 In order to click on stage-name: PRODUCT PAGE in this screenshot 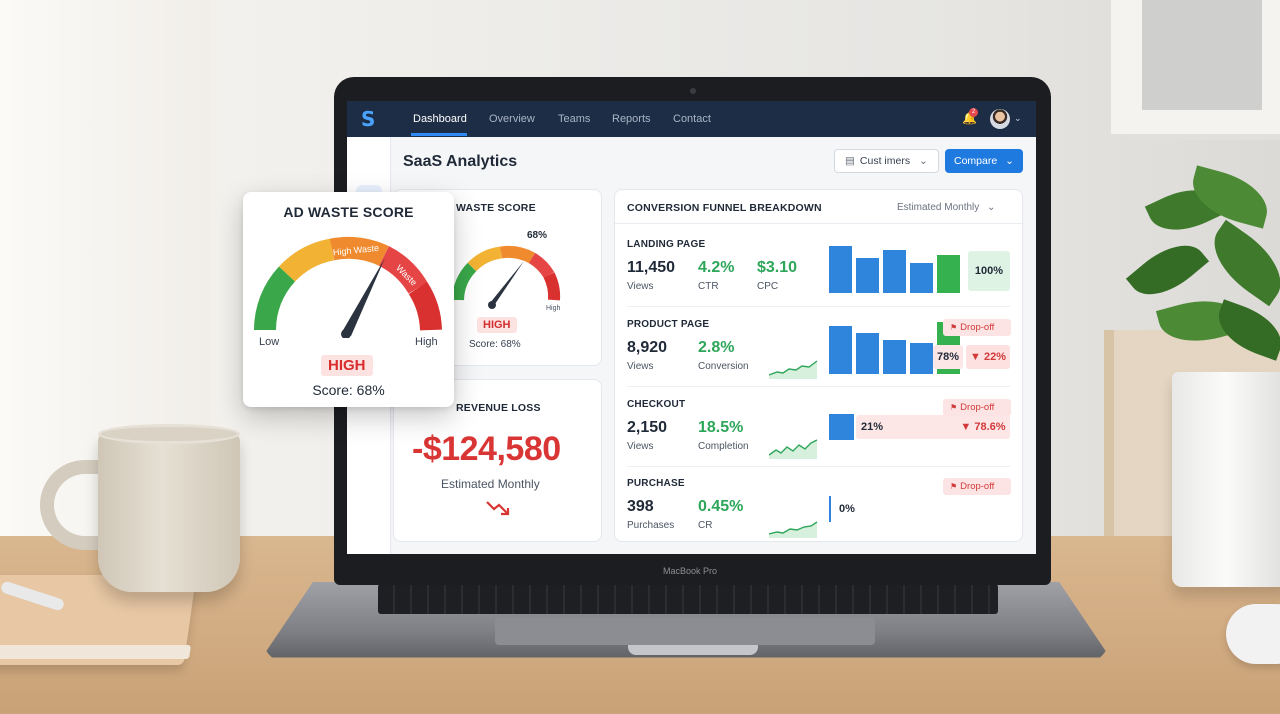, I will do `click(668, 324)`.